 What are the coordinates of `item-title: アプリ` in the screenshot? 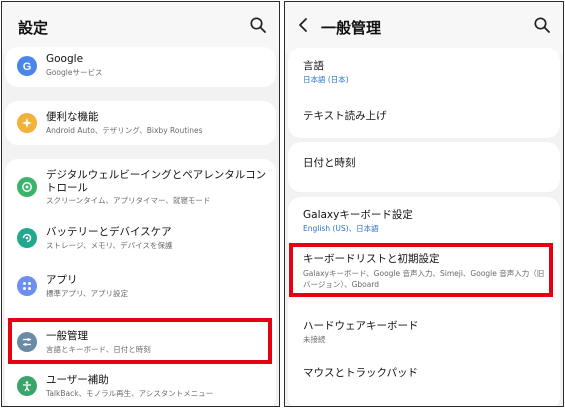 It's located at (62, 280).